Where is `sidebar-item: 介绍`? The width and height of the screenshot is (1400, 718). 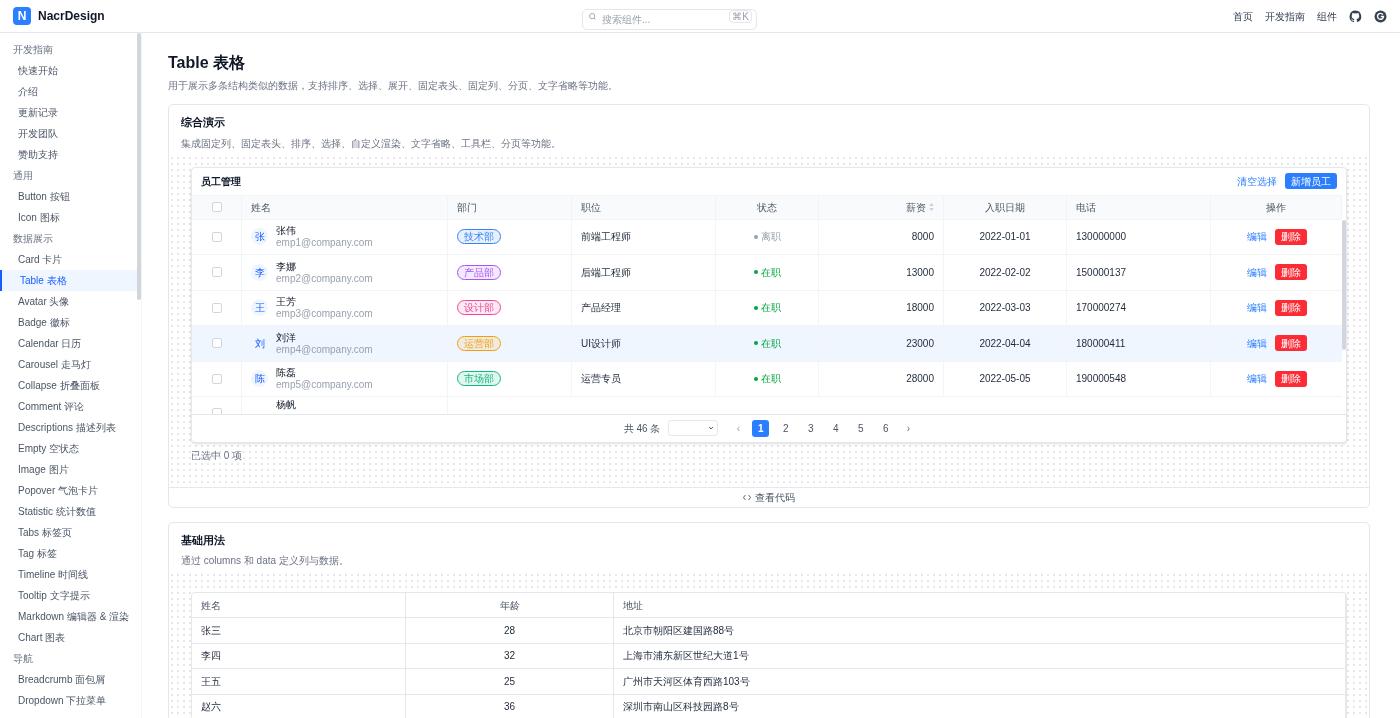
sidebar-item: 介绍 is located at coordinates (68, 91).